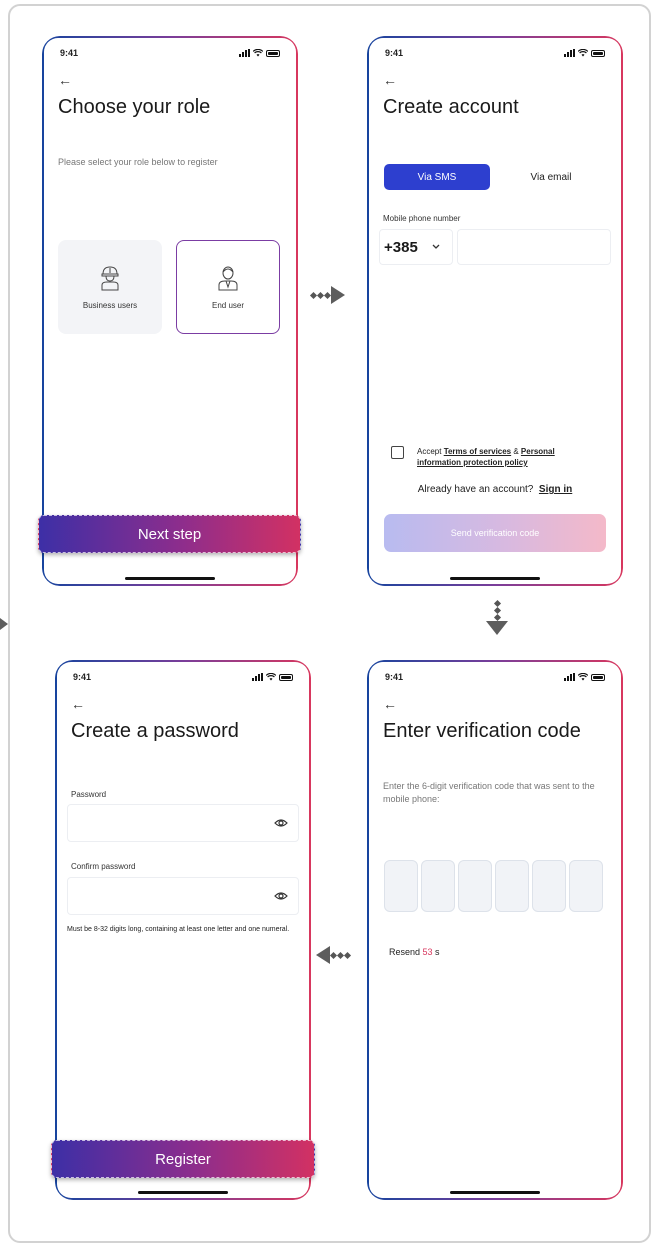 The width and height of the screenshot is (655, 1249). What do you see at coordinates (169, 534) in the screenshot?
I see `next-step-button: Next step` at bounding box center [169, 534].